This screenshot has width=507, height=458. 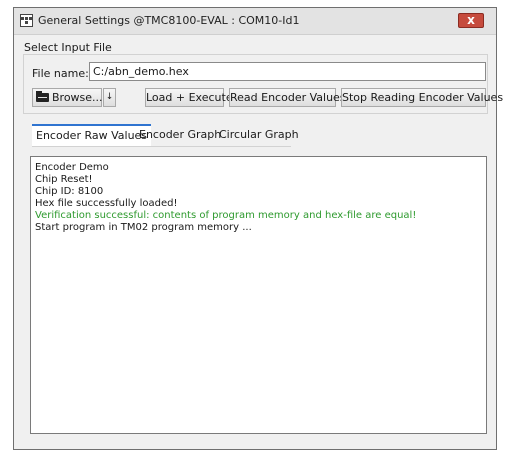 What do you see at coordinates (161, 146) in the screenshot?
I see `tab-divider` at bounding box center [161, 146].